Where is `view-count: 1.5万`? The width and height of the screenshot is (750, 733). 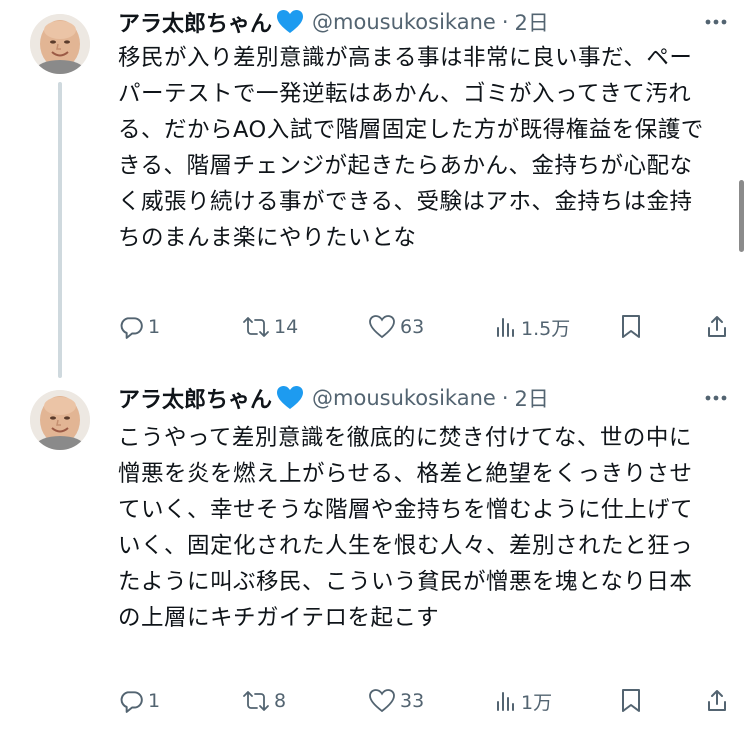
view-count: 1.5万 is located at coordinates (546, 328).